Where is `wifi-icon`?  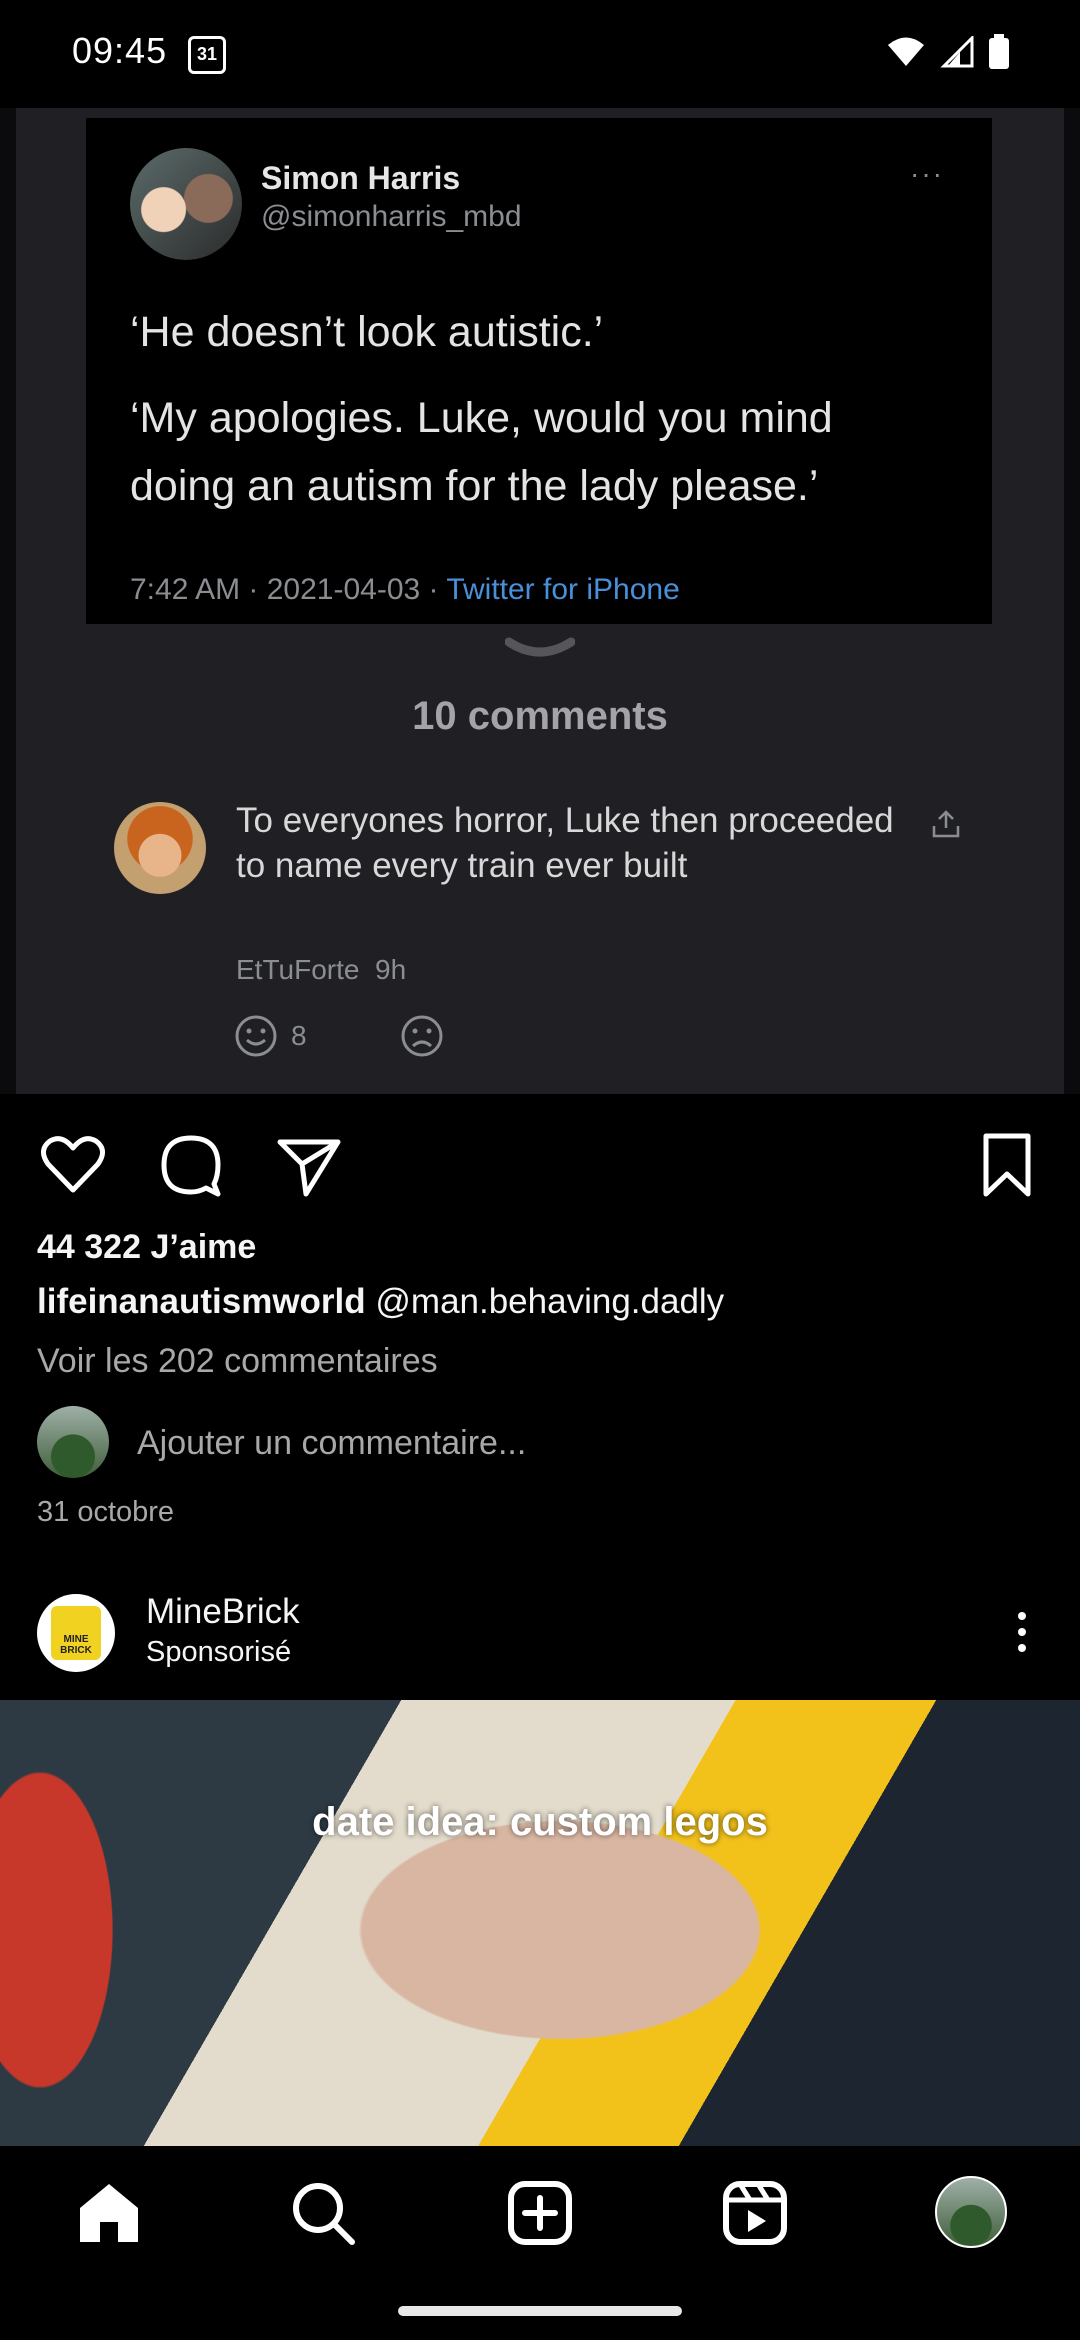
wifi-icon is located at coordinates (906, 51).